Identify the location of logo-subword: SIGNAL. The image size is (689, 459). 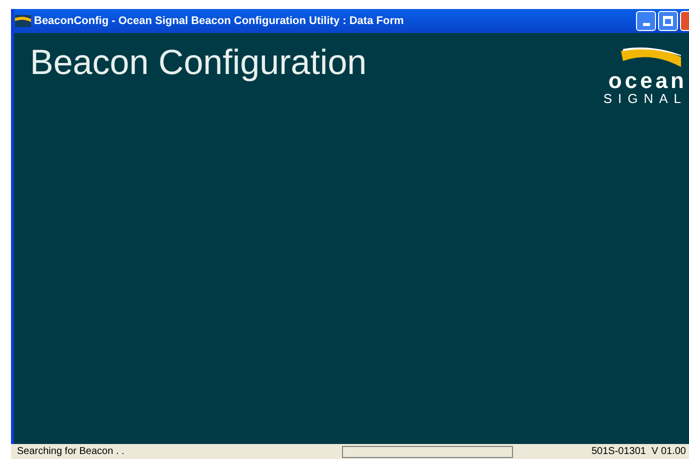
(645, 98).